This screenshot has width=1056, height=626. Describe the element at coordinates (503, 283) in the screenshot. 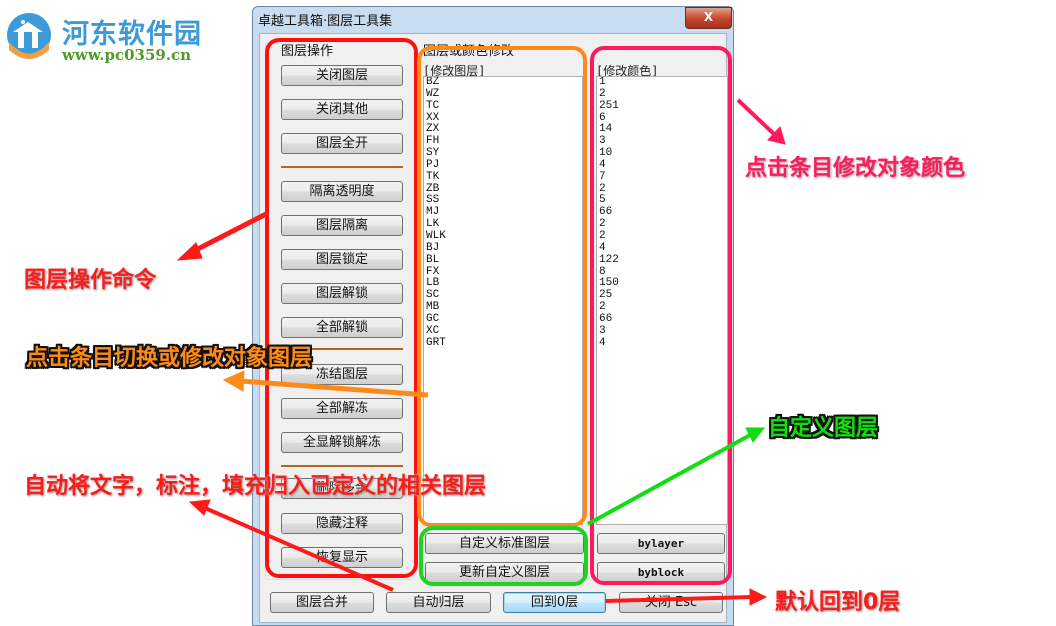

I see `layer-list-item: LB` at that location.